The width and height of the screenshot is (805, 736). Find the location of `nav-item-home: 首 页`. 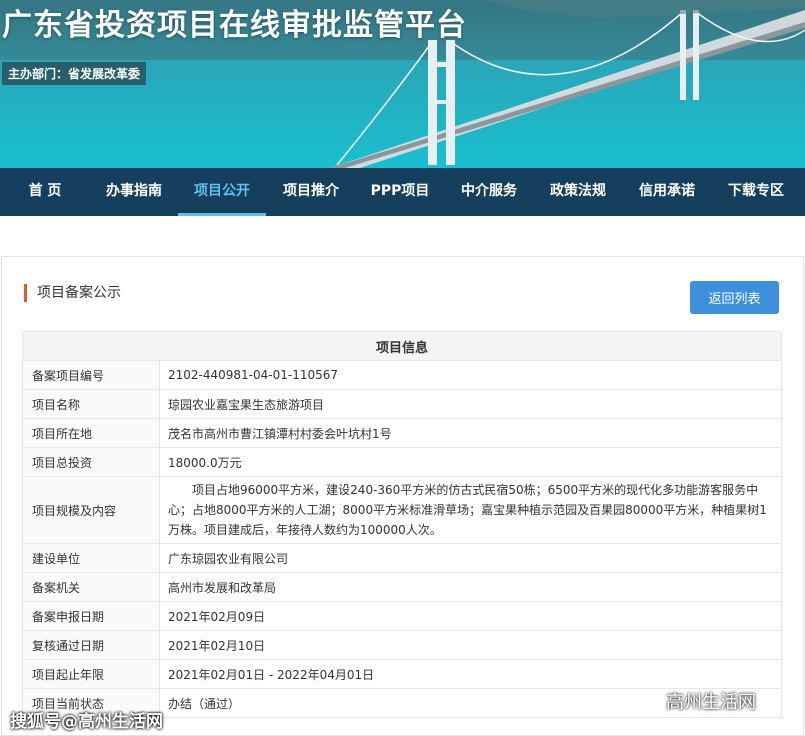

nav-item-home: 首 页 is located at coordinates (45, 192).